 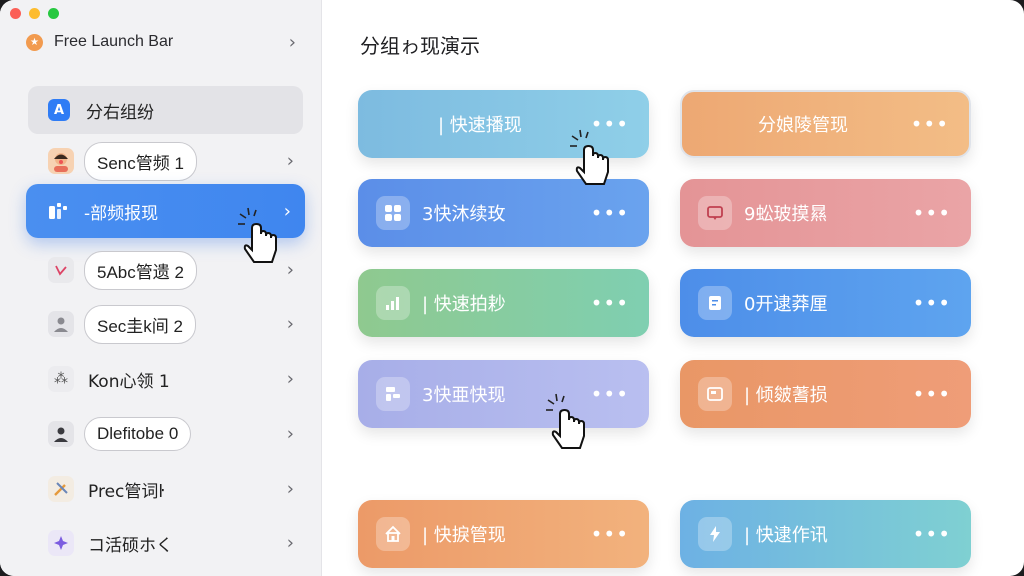 What do you see at coordinates (464, 535) in the screenshot?
I see `card-label: | 快捩管现` at bounding box center [464, 535].